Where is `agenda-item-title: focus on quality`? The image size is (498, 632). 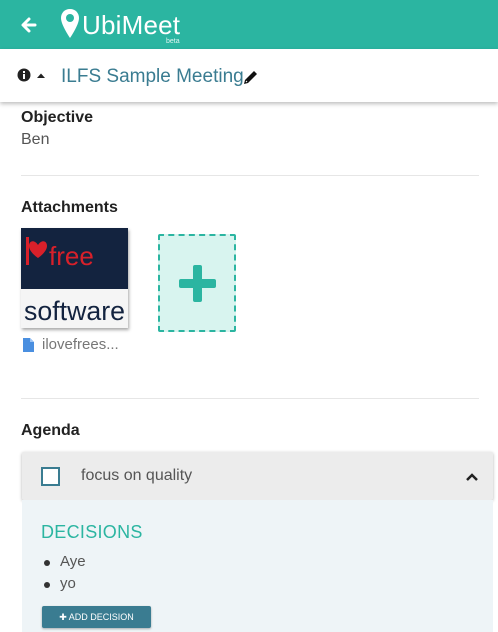
agenda-item-title: focus on quality is located at coordinates (137, 475).